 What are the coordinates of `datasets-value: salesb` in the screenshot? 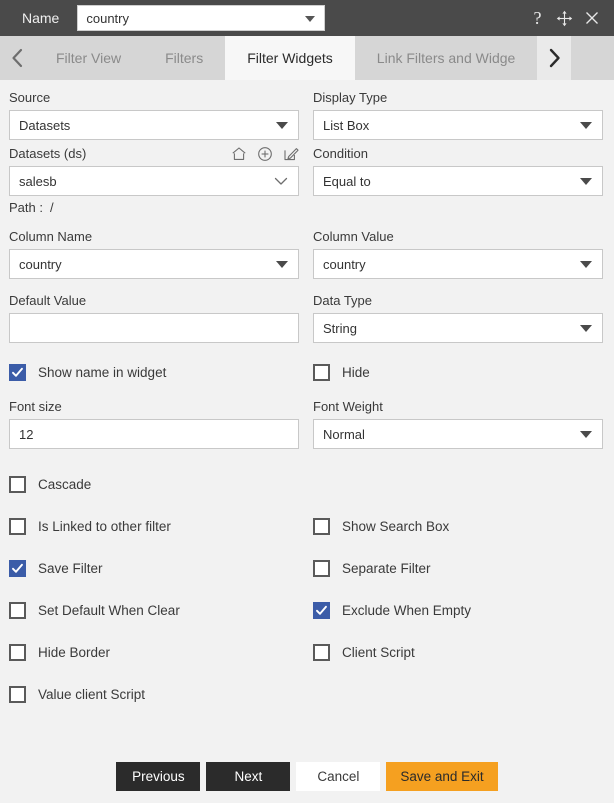 It's located at (38, 181).